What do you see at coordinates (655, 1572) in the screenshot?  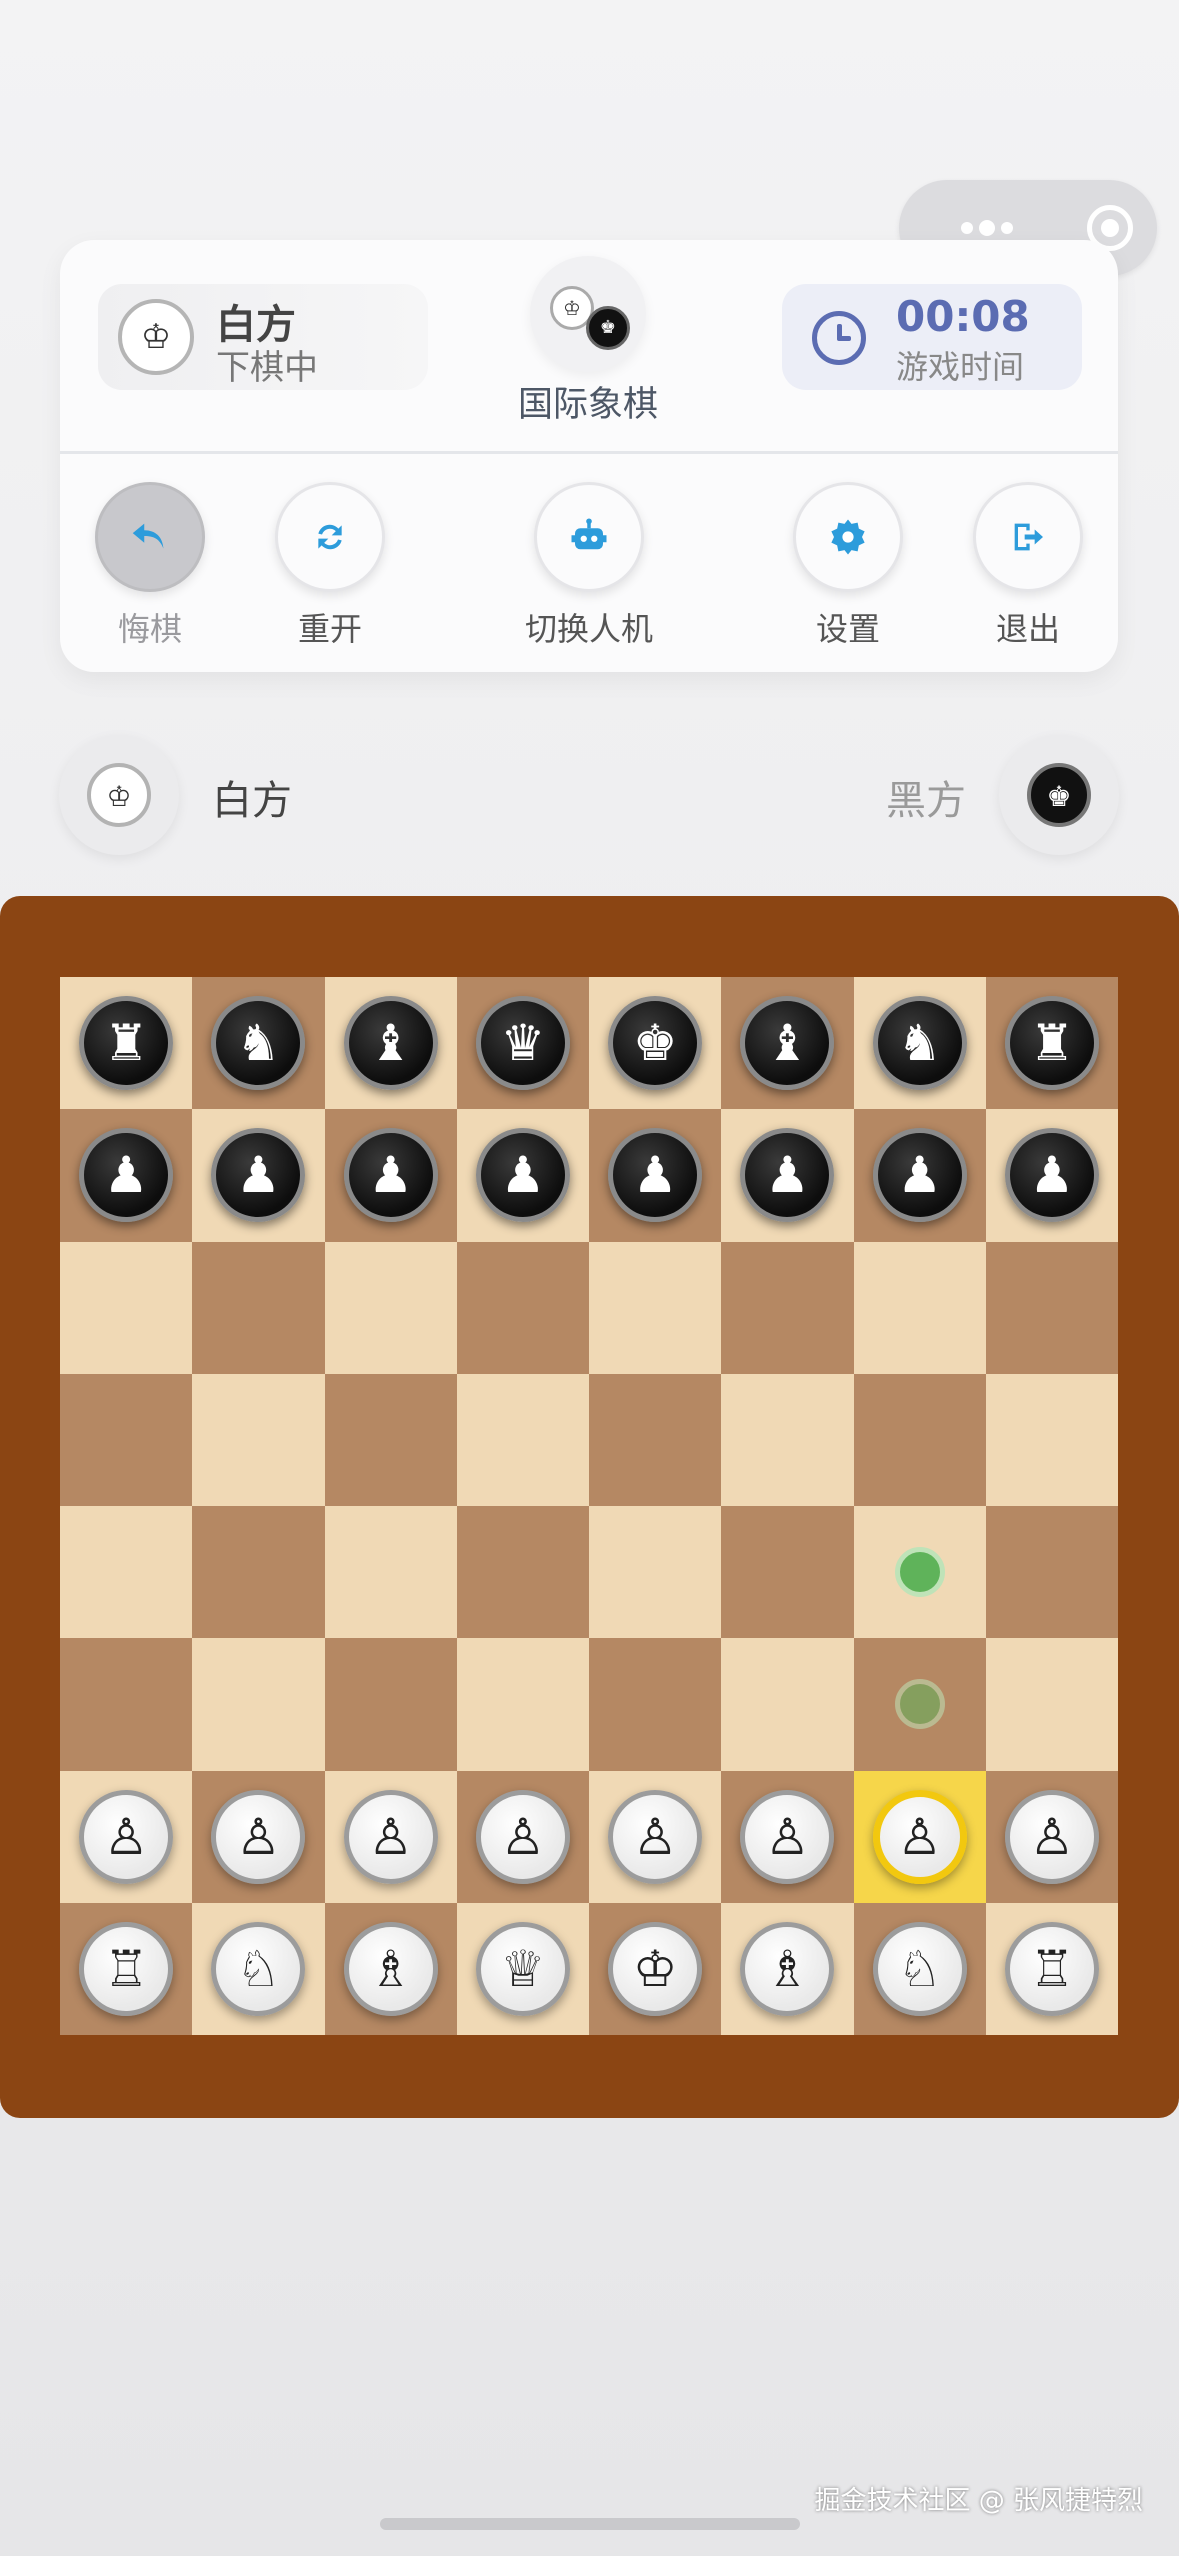 I see `square-e4` at bounding box center [655, 1572].